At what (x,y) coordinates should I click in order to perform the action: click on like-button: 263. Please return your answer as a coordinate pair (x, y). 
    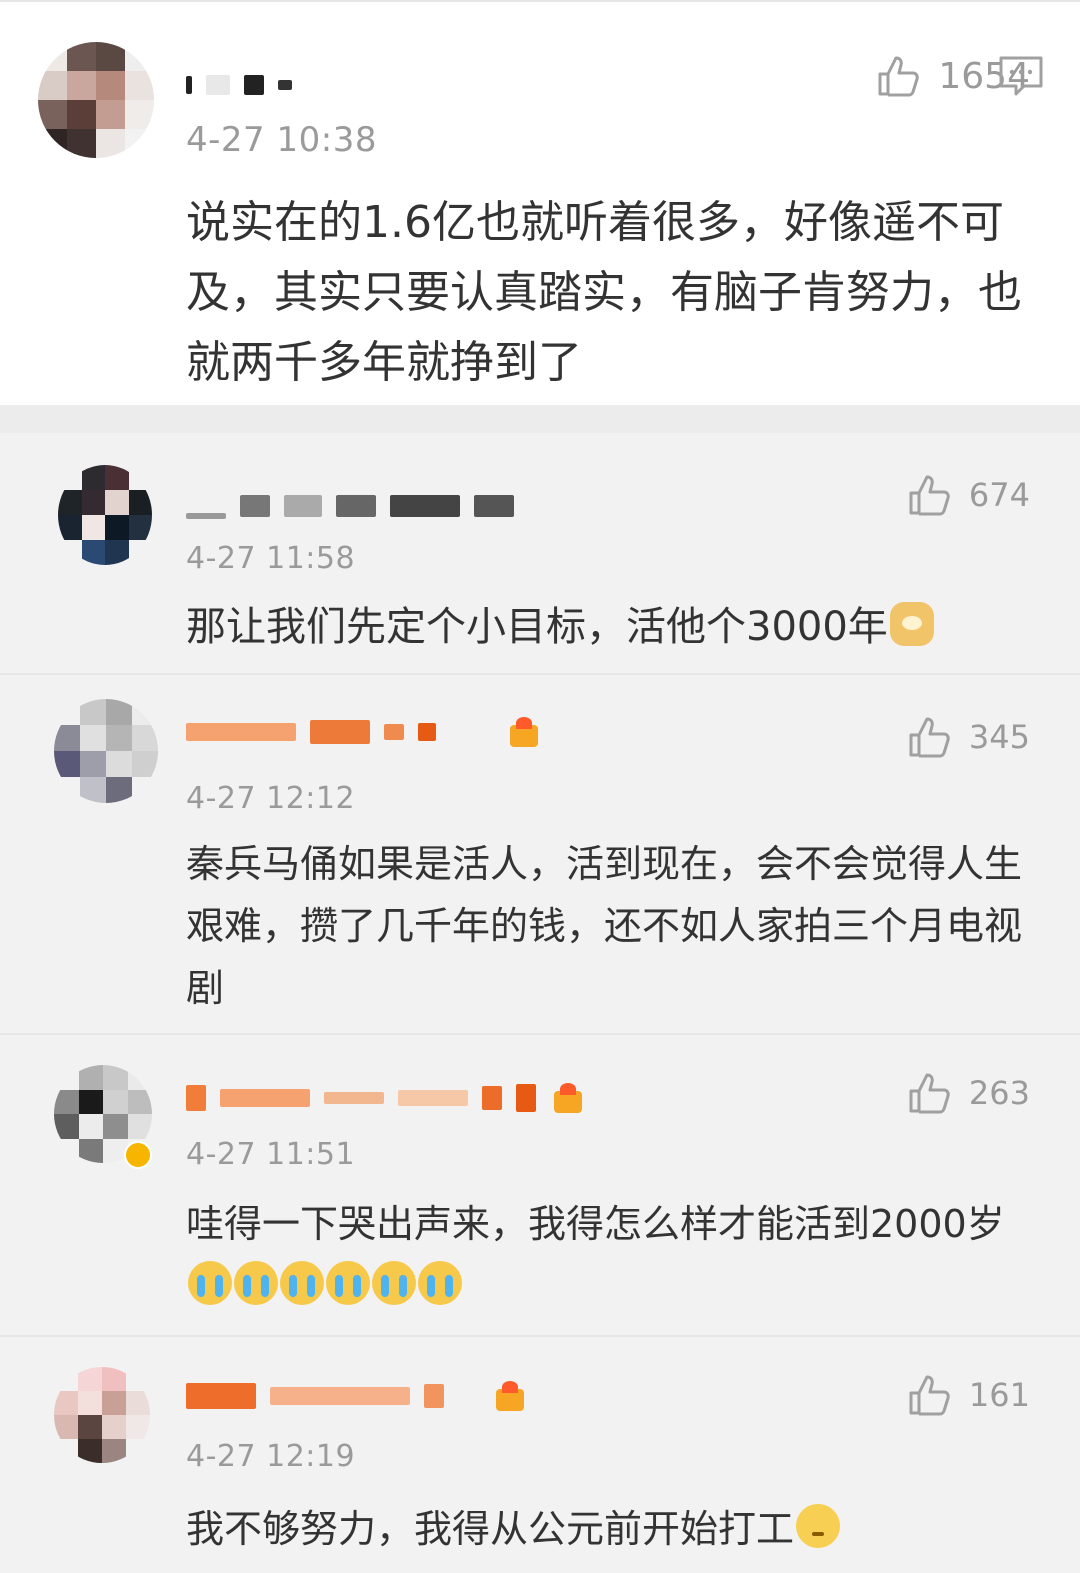
    Looking at the image, I should click on (968, 1093).